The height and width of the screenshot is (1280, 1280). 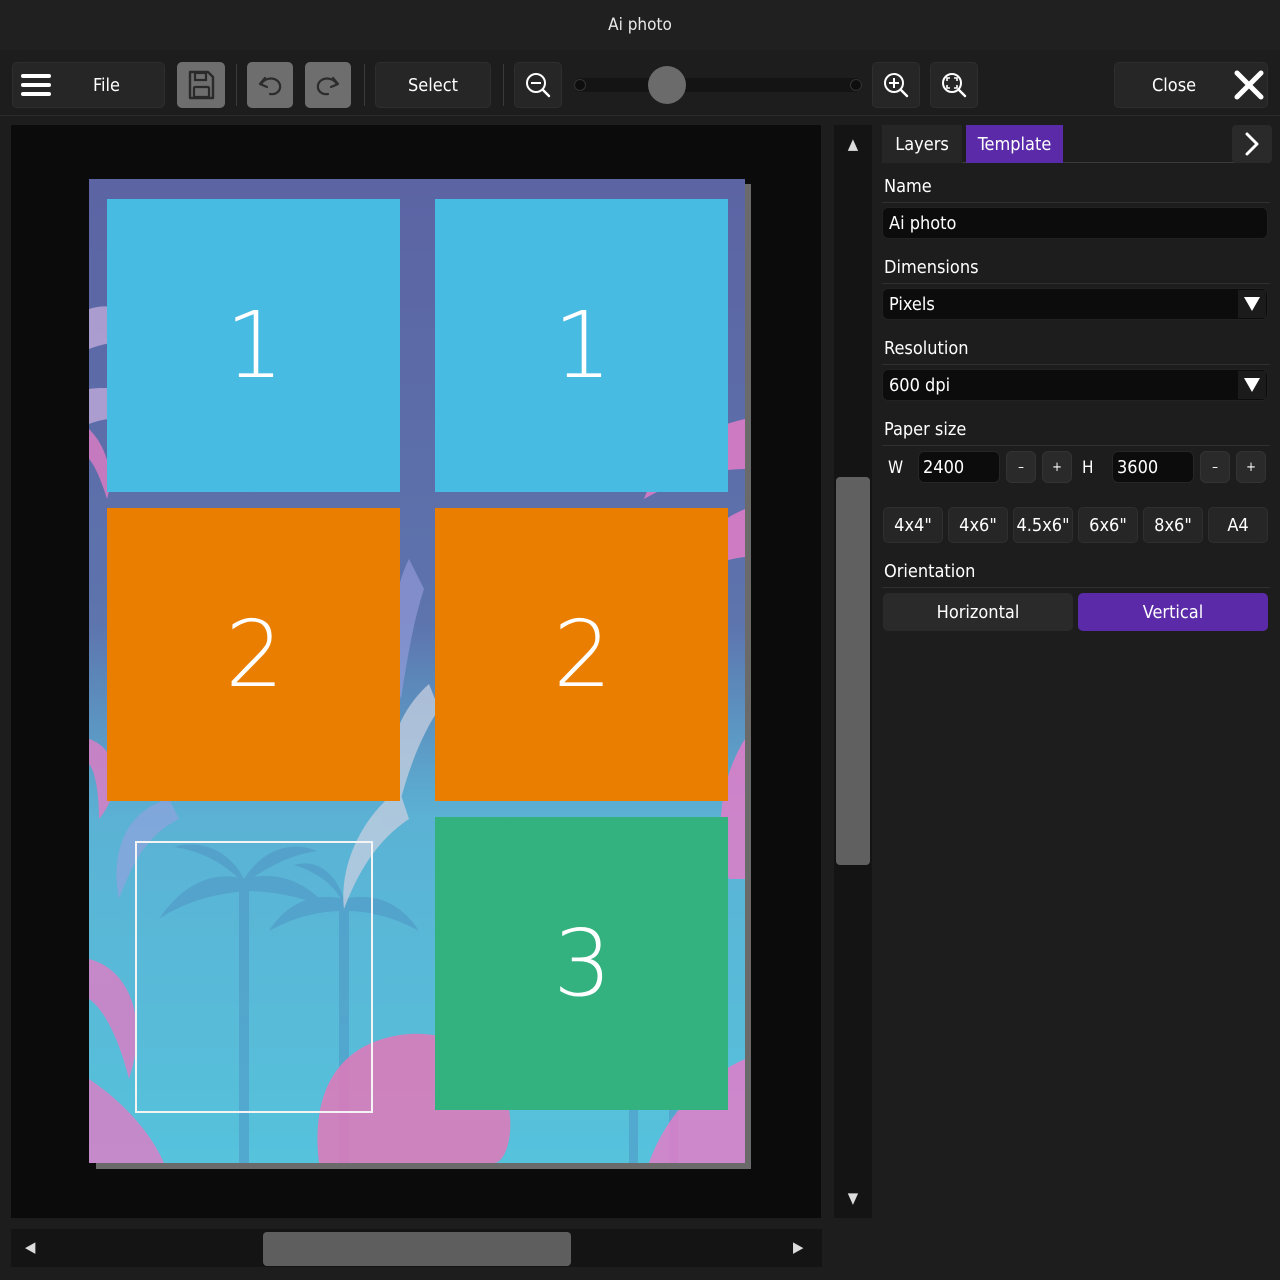 I want to click on width-increment-button: +, so click(x=1057, y=467).